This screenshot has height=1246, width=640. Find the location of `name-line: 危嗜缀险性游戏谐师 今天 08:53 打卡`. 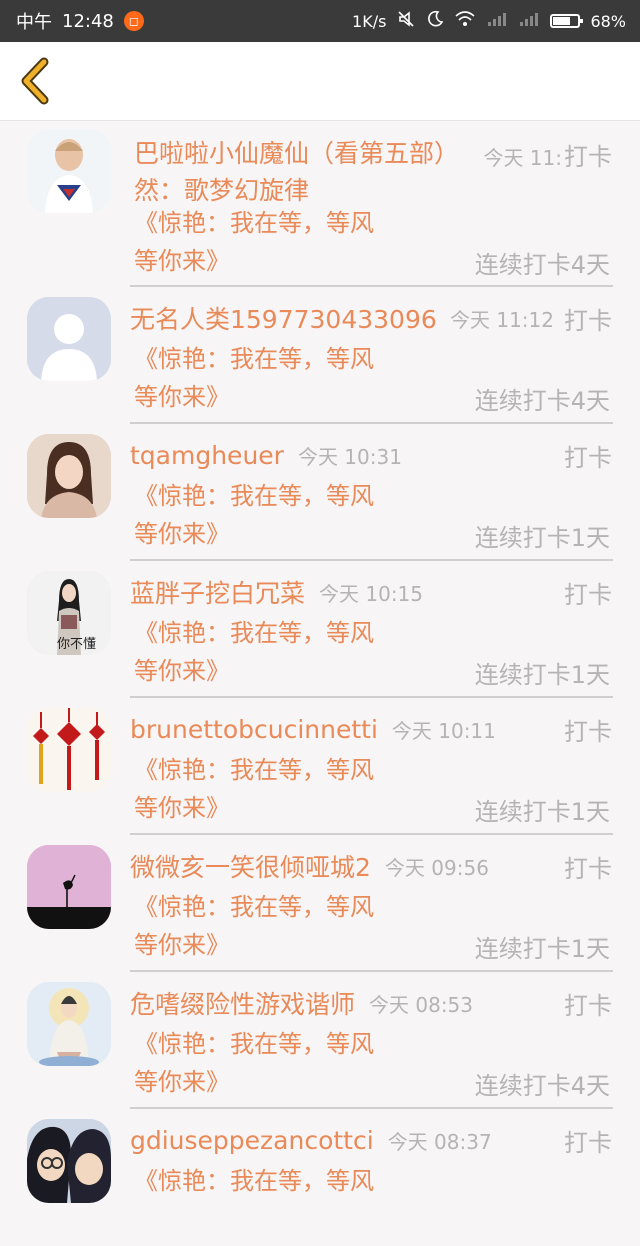

name-line: 危嗜缀险性游戏谐师 今天 08:53 打卡 is located at coordinates (371, 1003).